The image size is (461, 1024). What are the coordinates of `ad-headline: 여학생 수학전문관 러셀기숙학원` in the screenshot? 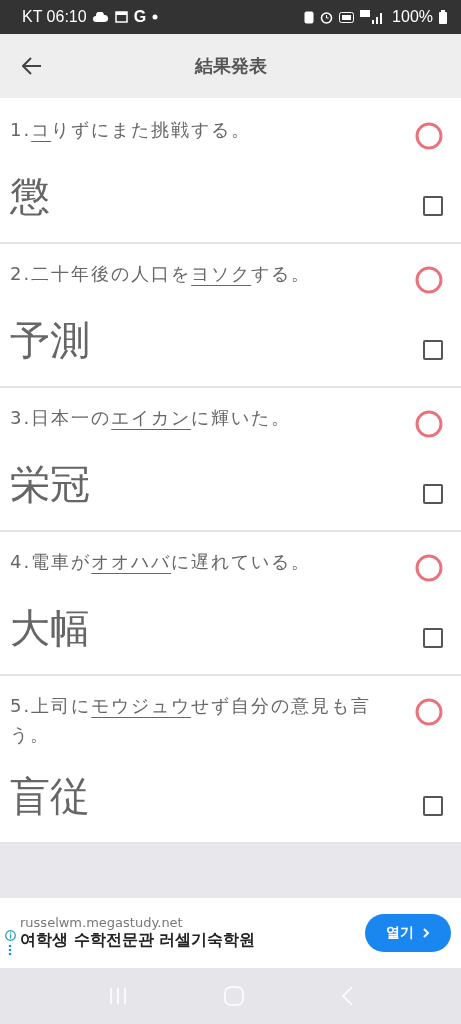 It's located at (138, 940).